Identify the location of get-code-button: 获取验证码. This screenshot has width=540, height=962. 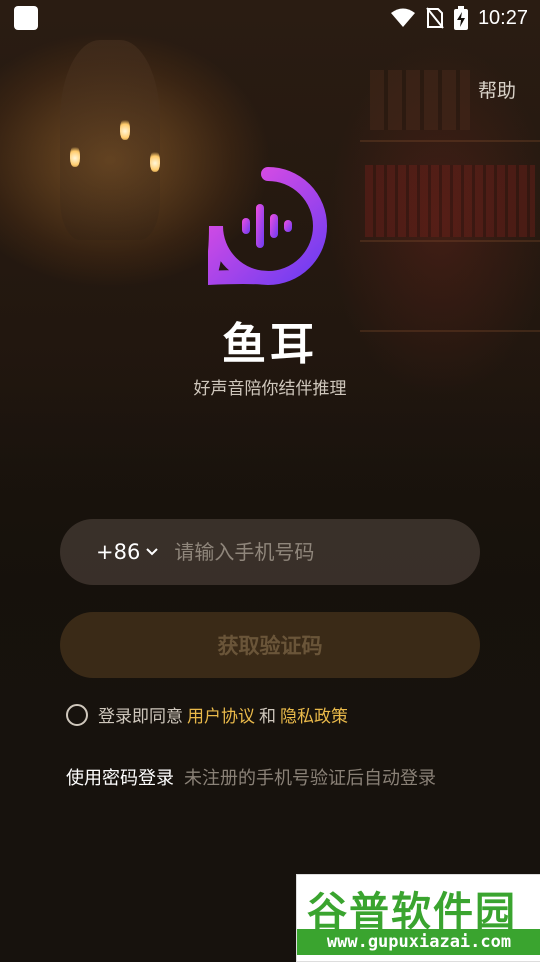
(270, 645).